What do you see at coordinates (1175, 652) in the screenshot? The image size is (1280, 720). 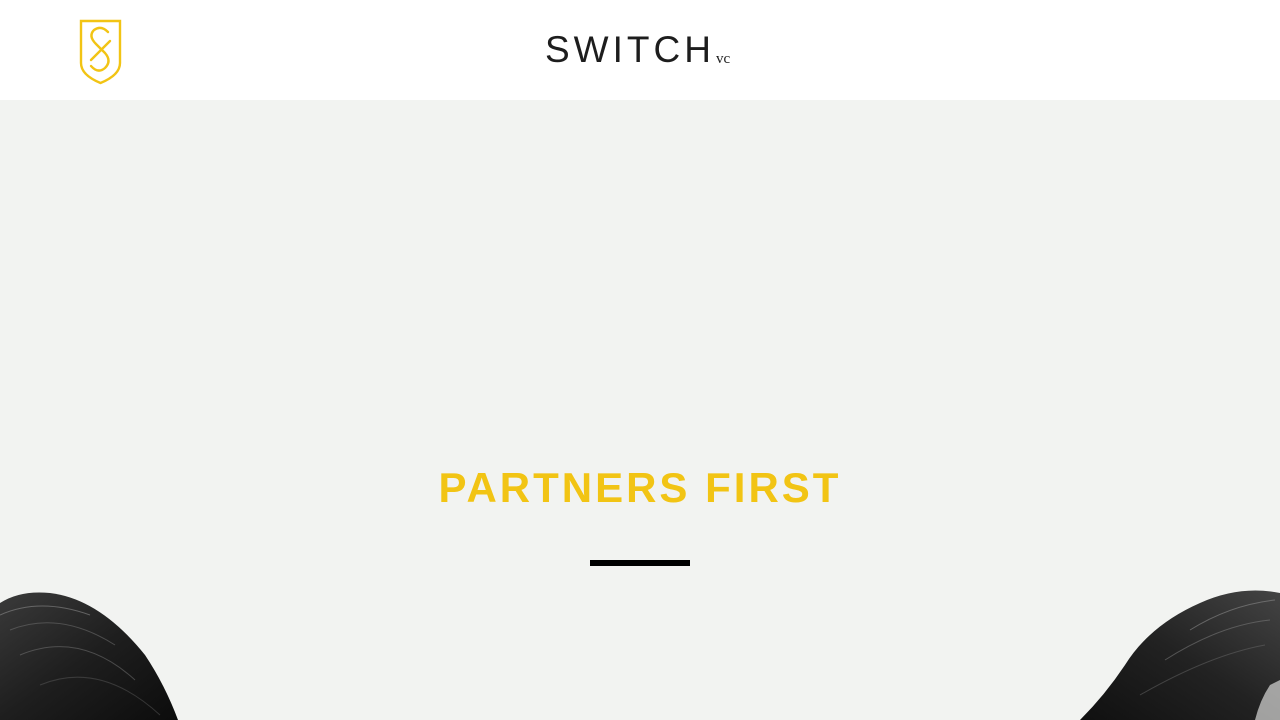 I see `partner-portrait-right` at bounding box center [1175, 652].